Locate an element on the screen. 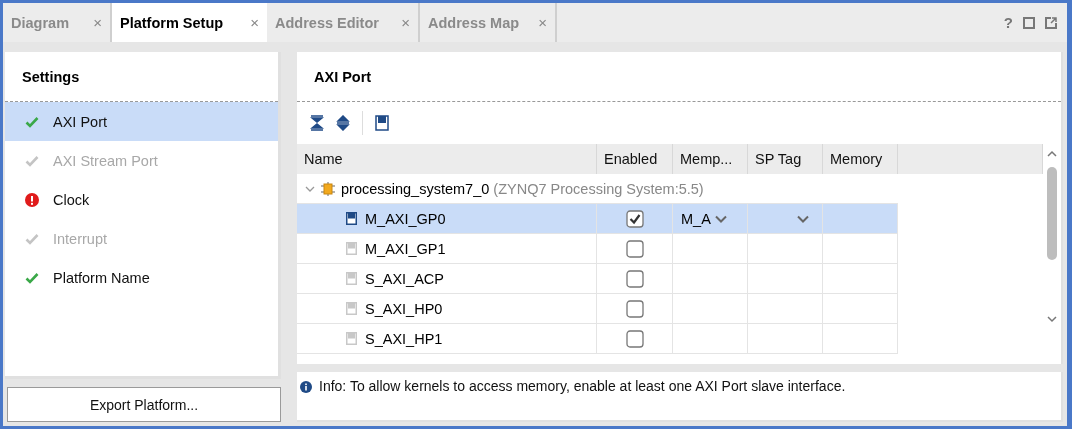 The height and width of the screenshot is (429, 1072). info-icon is located at coordinates (306, 387).